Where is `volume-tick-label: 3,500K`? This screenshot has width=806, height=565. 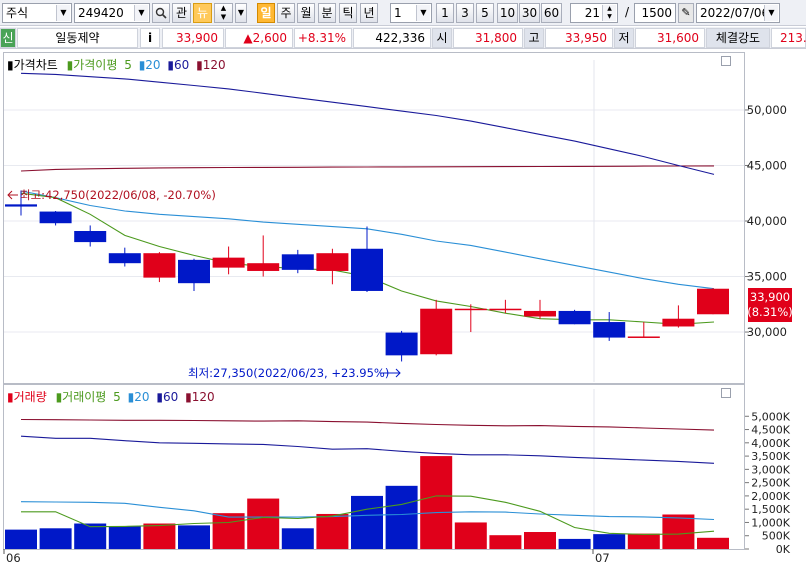 volume-tick-label: 3,500K is located at coordinates (770, 456).